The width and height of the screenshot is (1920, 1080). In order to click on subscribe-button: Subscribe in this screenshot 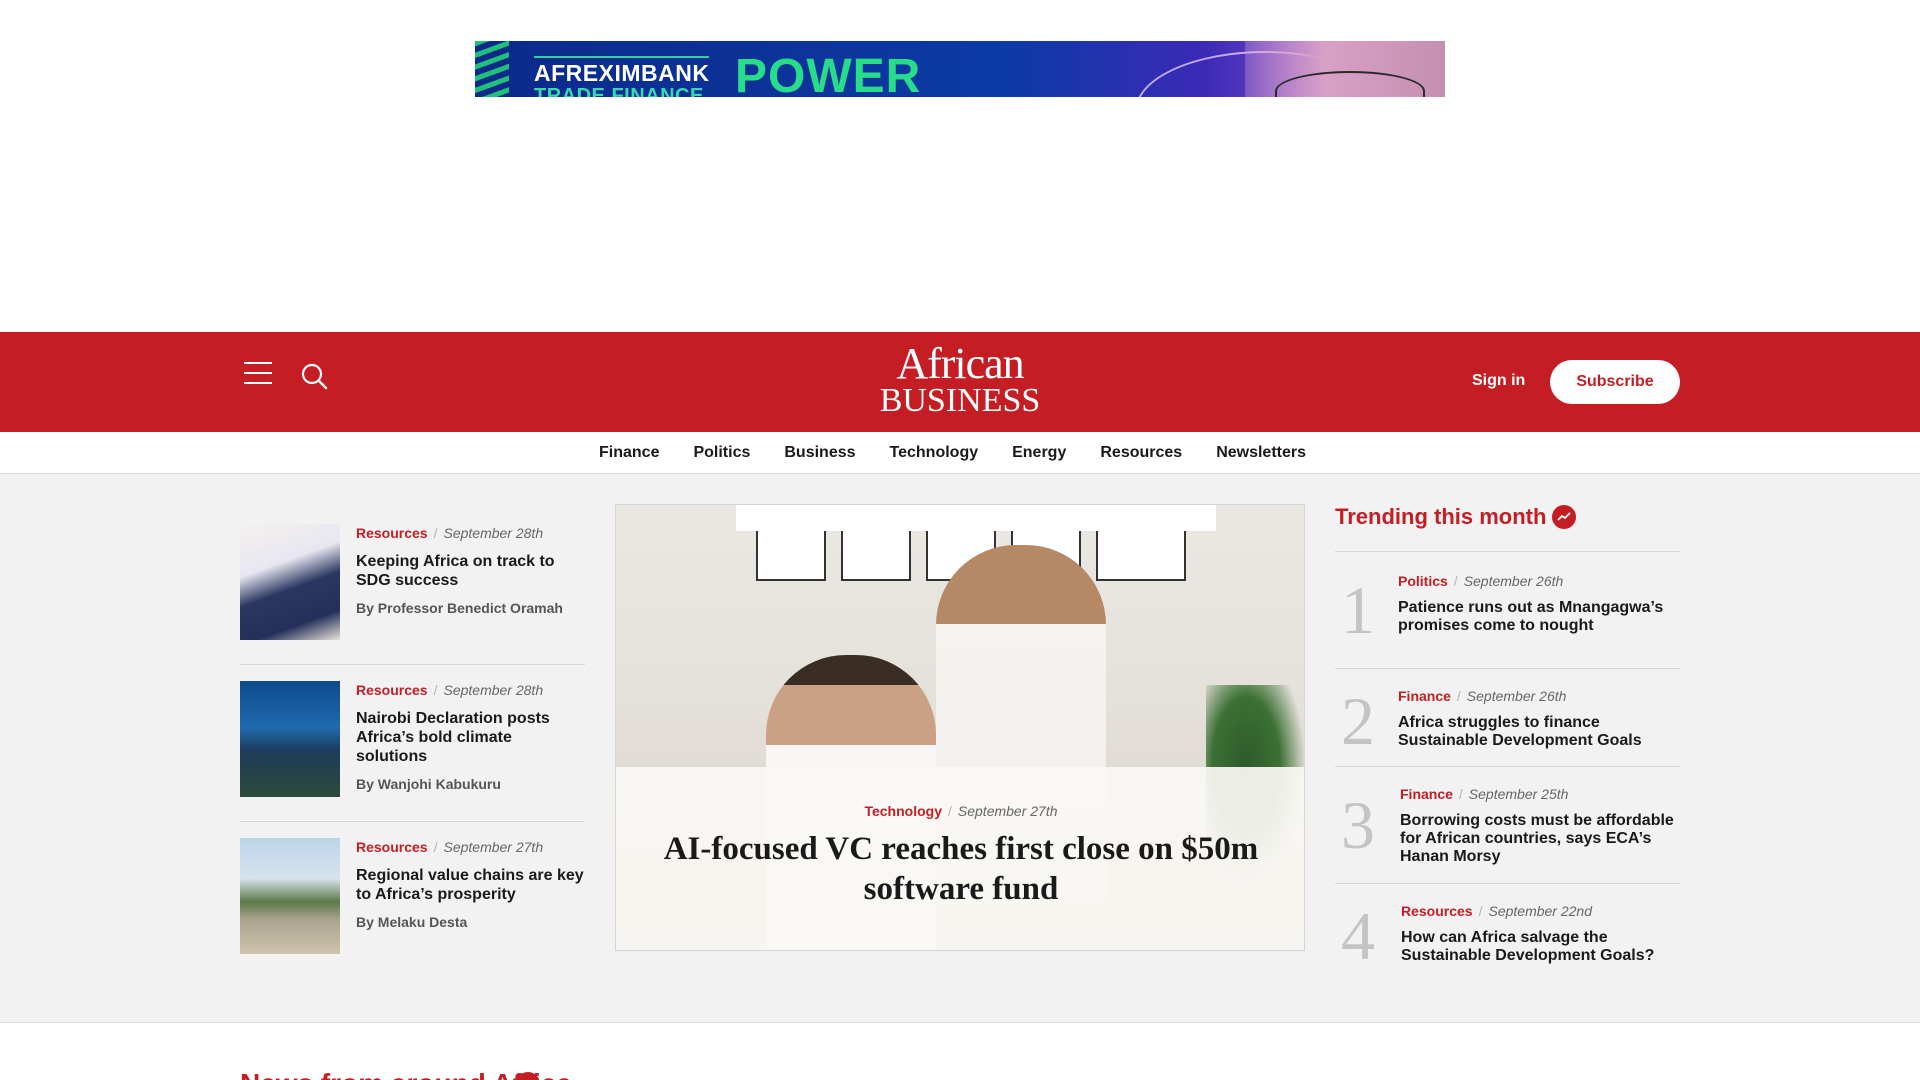, I will do `click(1615, 382)`.